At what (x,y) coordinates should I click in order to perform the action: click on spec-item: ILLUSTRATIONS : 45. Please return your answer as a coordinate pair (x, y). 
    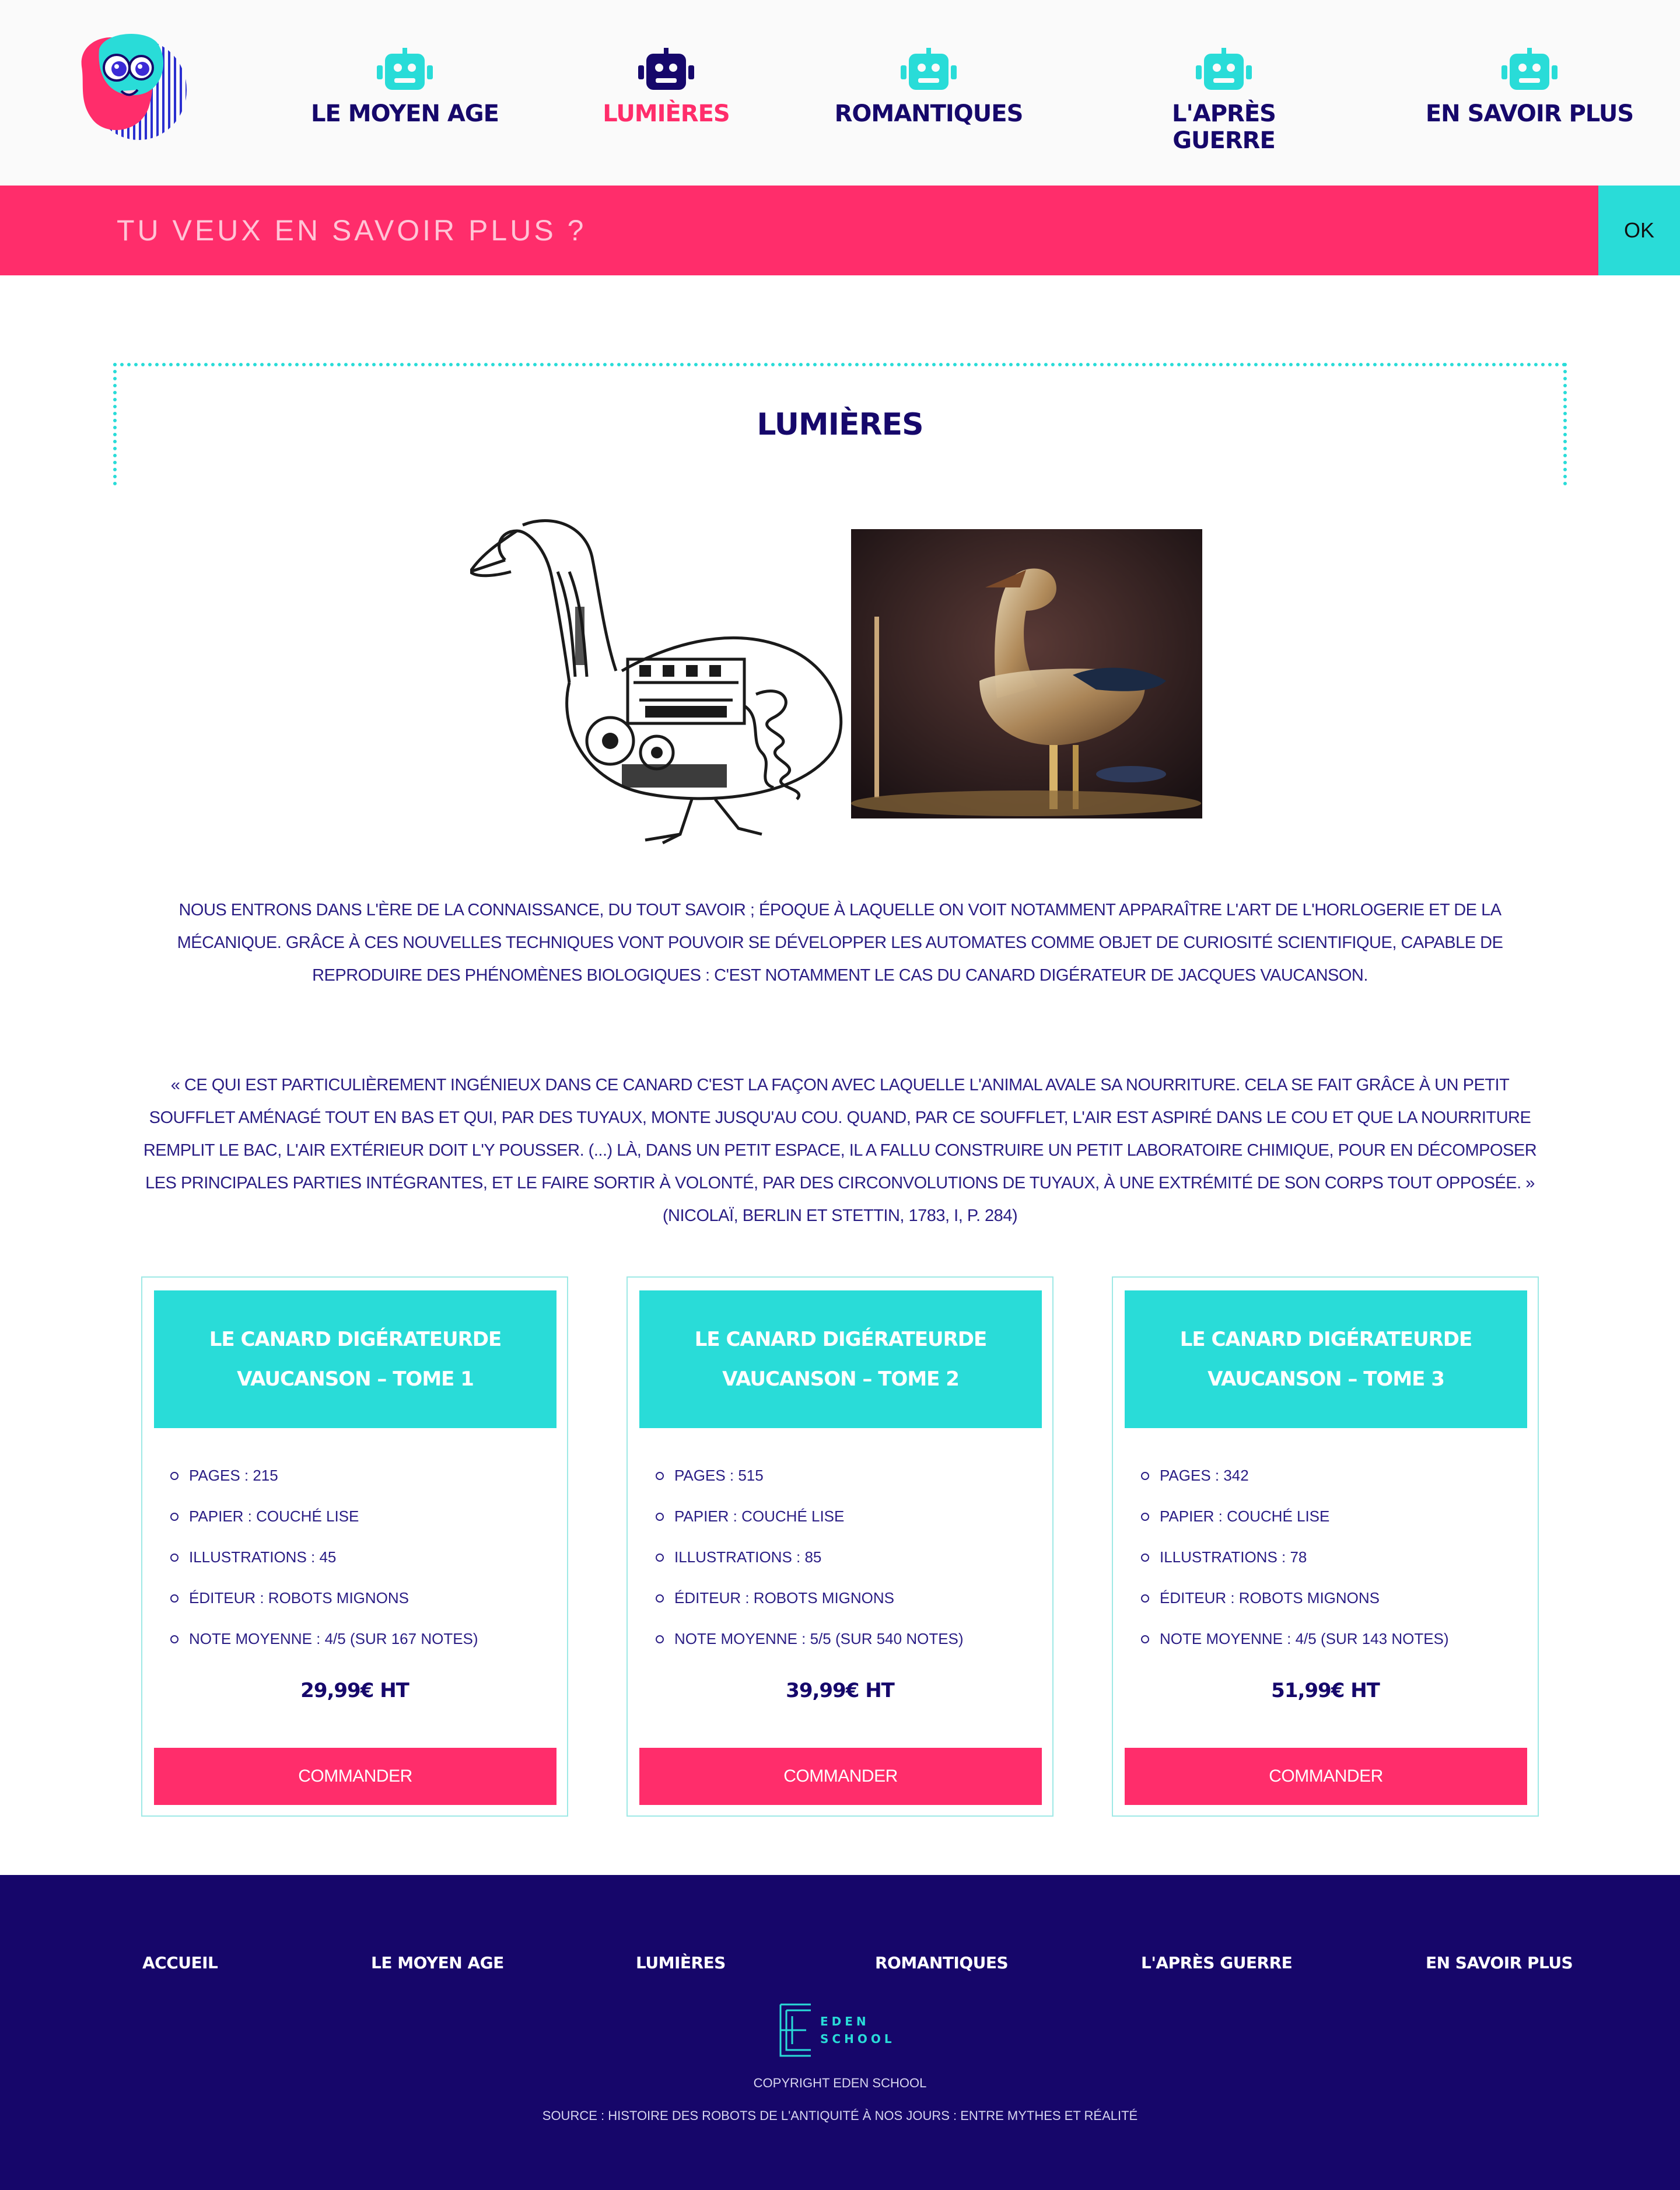
    Looking at the image, I should click on (324, 1557).